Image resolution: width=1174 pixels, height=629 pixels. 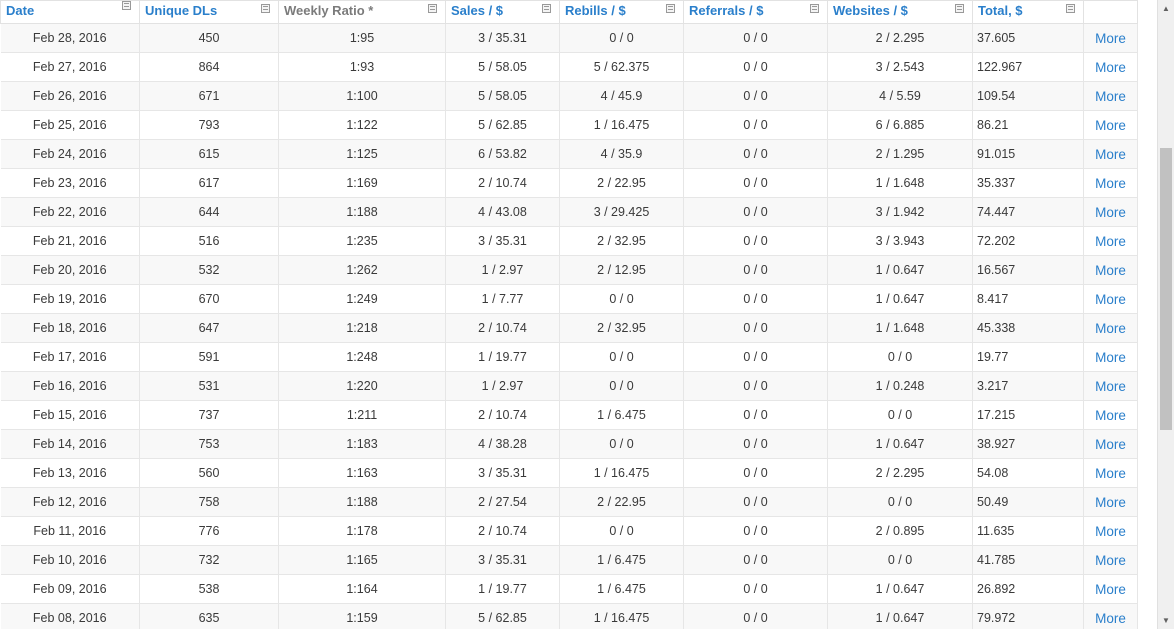 What do you see at coordinates (70, 67) in the screenshot?
I see `cell-date: Feb 27, 2016` at bounding box center [70, 67].